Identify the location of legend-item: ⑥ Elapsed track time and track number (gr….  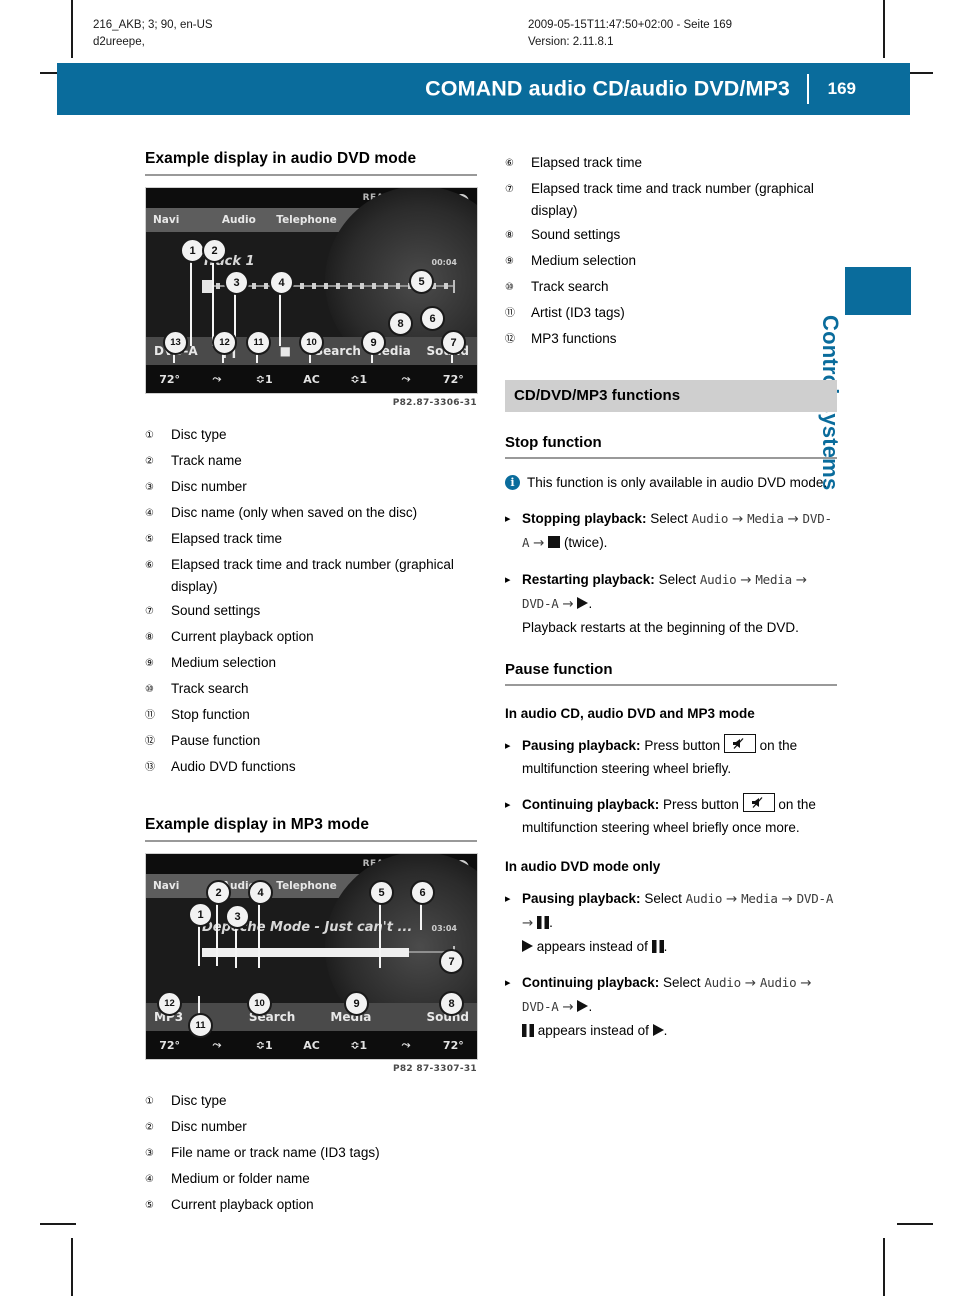
(311, 575).